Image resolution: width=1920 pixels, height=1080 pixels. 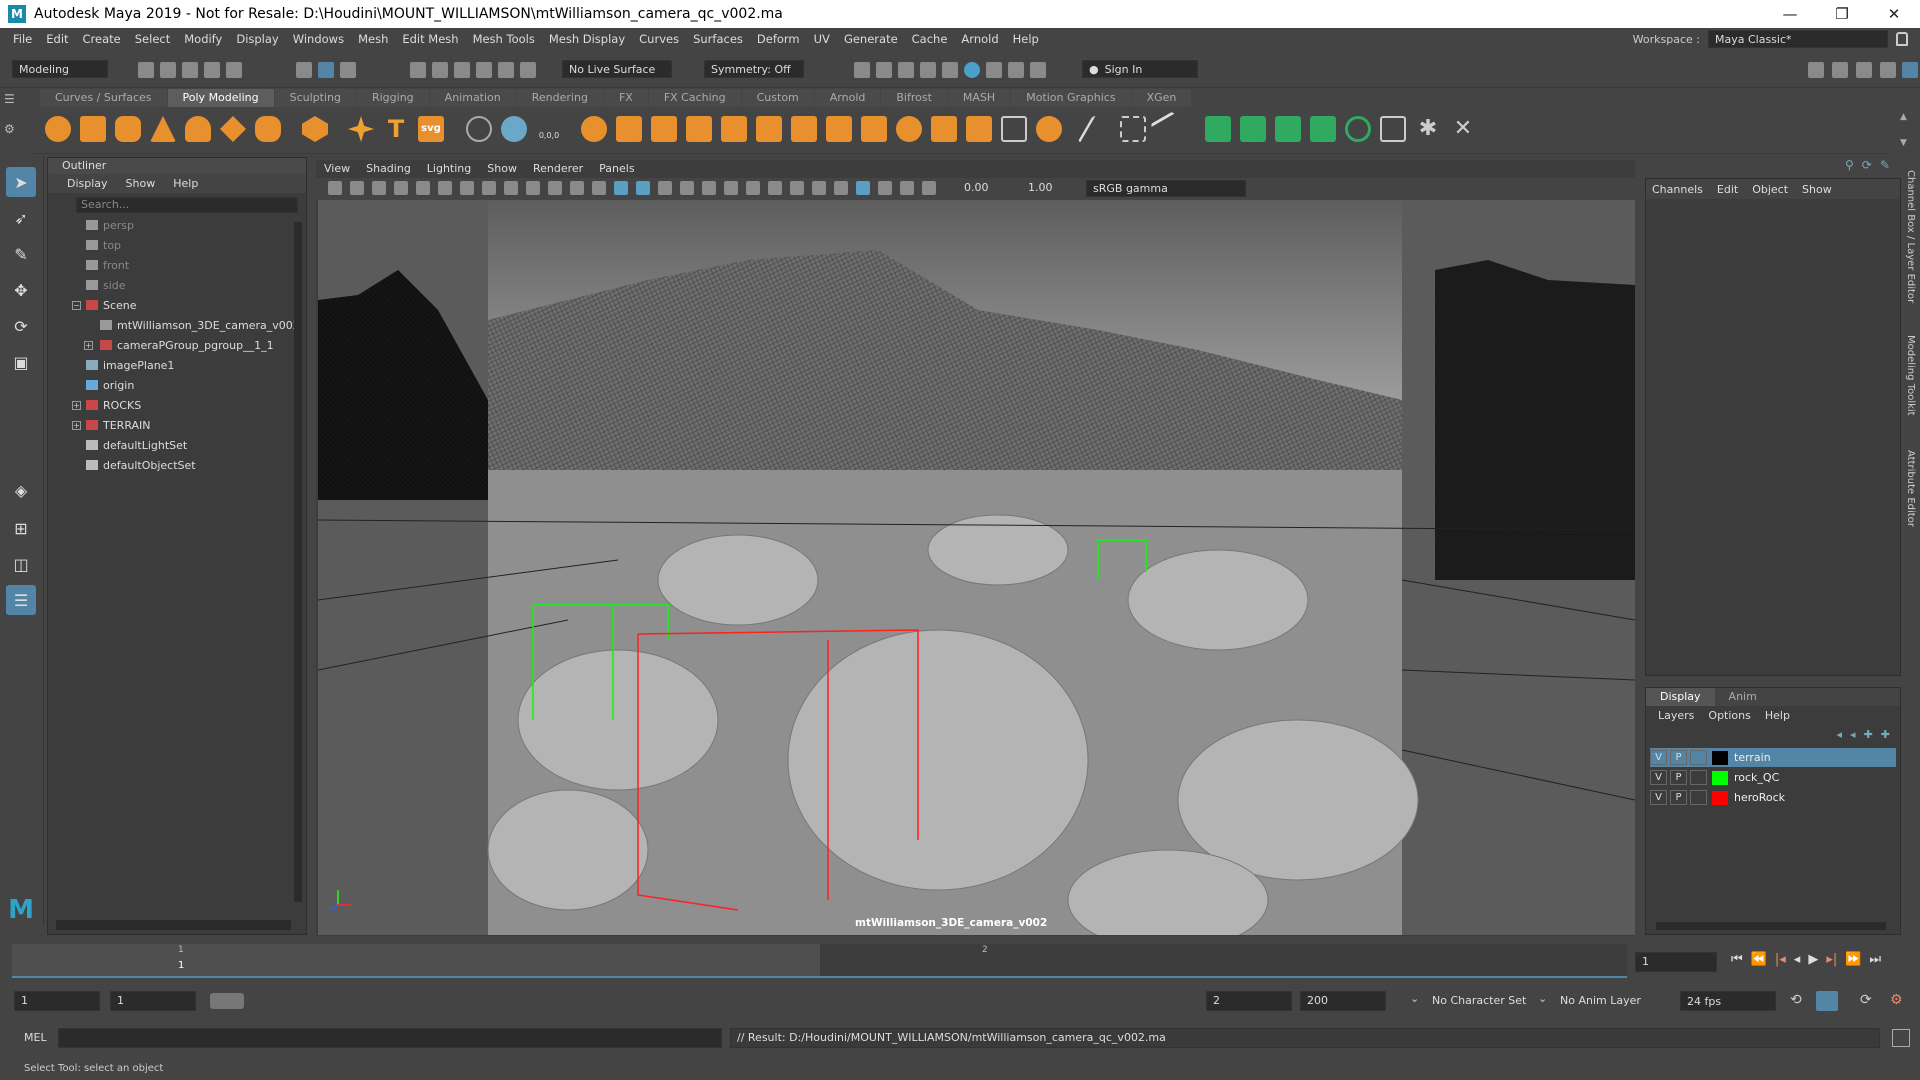 I want to click on grease-pencil-icon, so click(x=445, y=188).